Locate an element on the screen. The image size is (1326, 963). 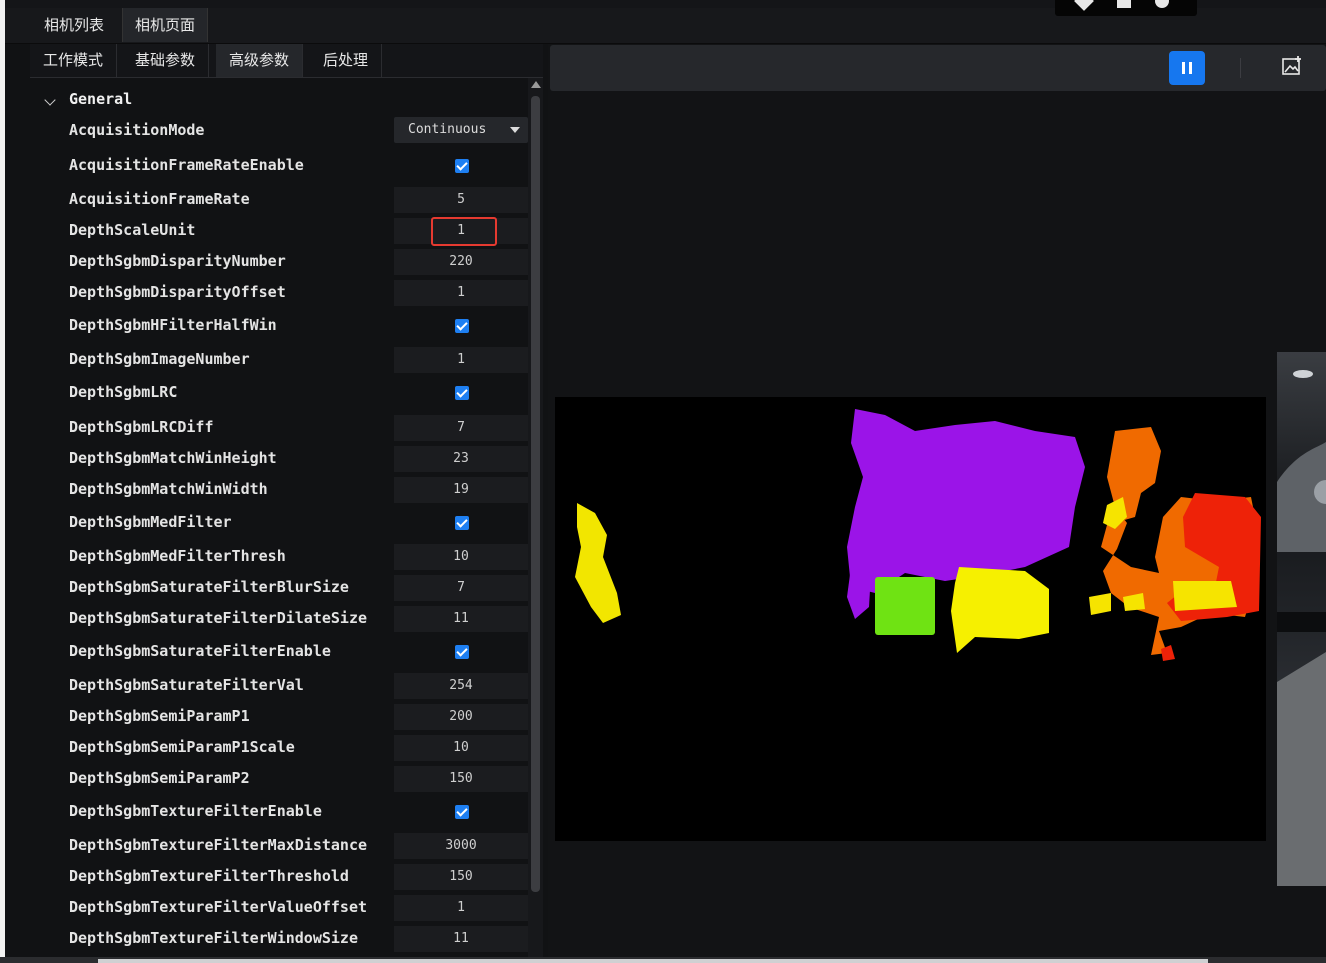
param-label: DepthSgbmSemiParamP1Scale is located at coordinates (182, 747).